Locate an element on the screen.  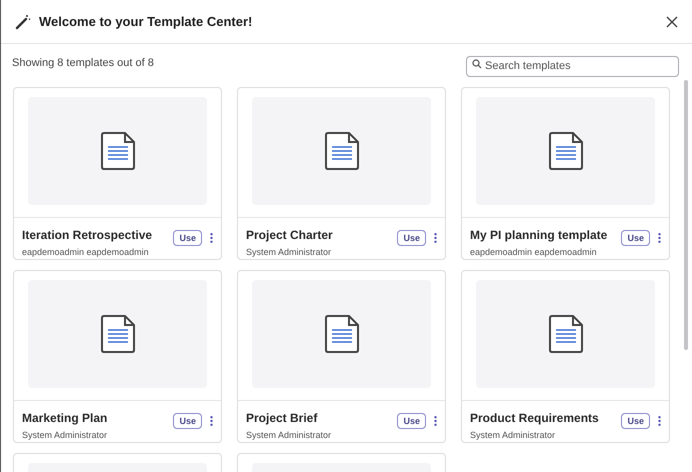
template-card: Project Brief System Administrator Use is located at coordinates (341, 356).